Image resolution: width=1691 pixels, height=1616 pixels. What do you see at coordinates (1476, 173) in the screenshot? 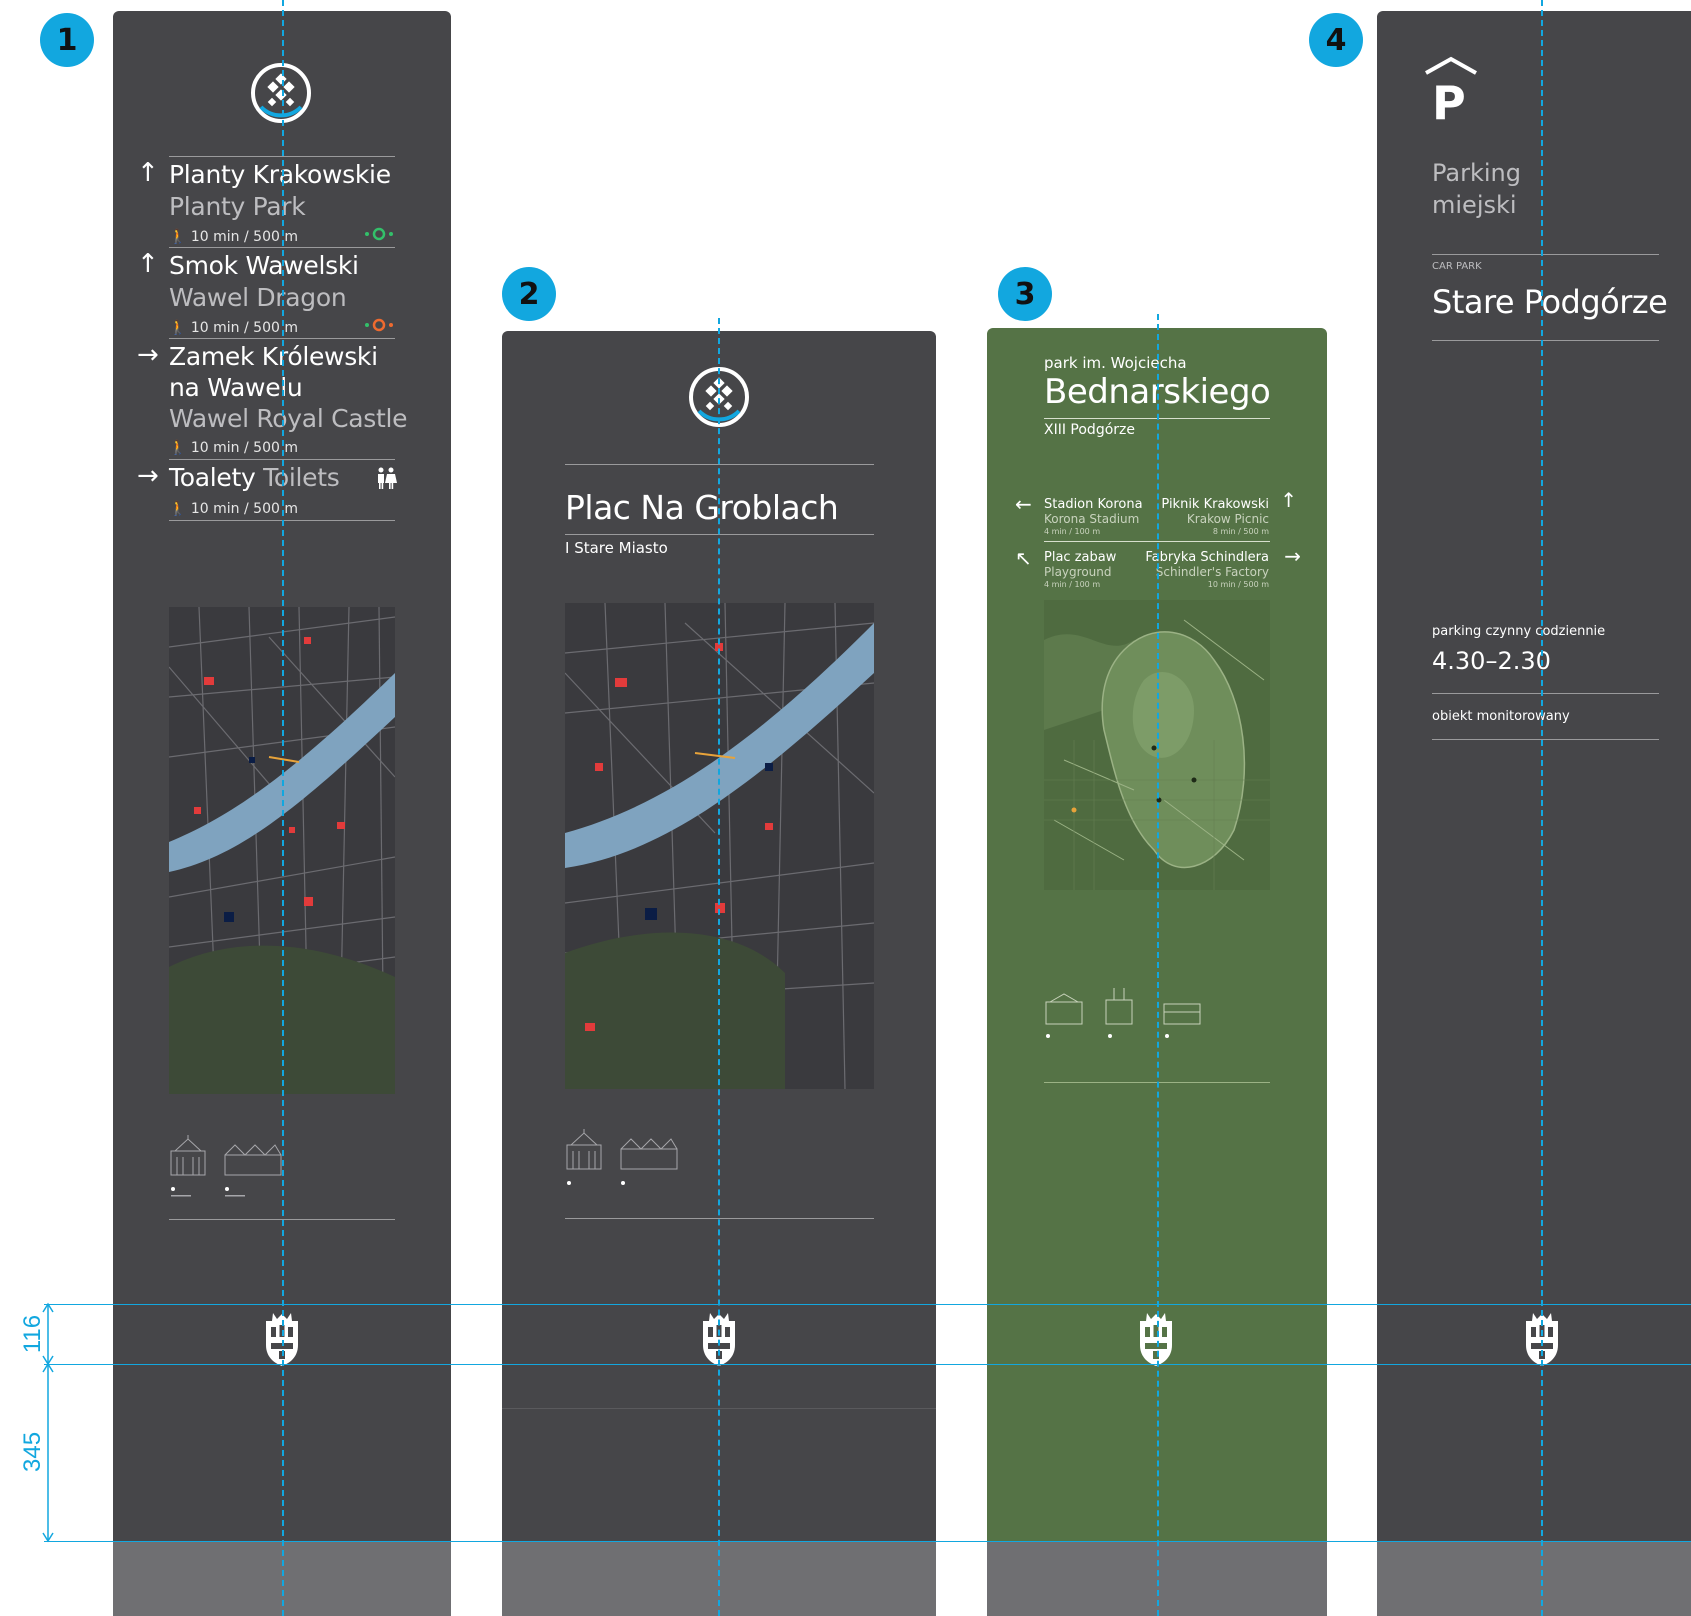
I see `parking-title-line1: Parking` at bounding box center [1476, 173].